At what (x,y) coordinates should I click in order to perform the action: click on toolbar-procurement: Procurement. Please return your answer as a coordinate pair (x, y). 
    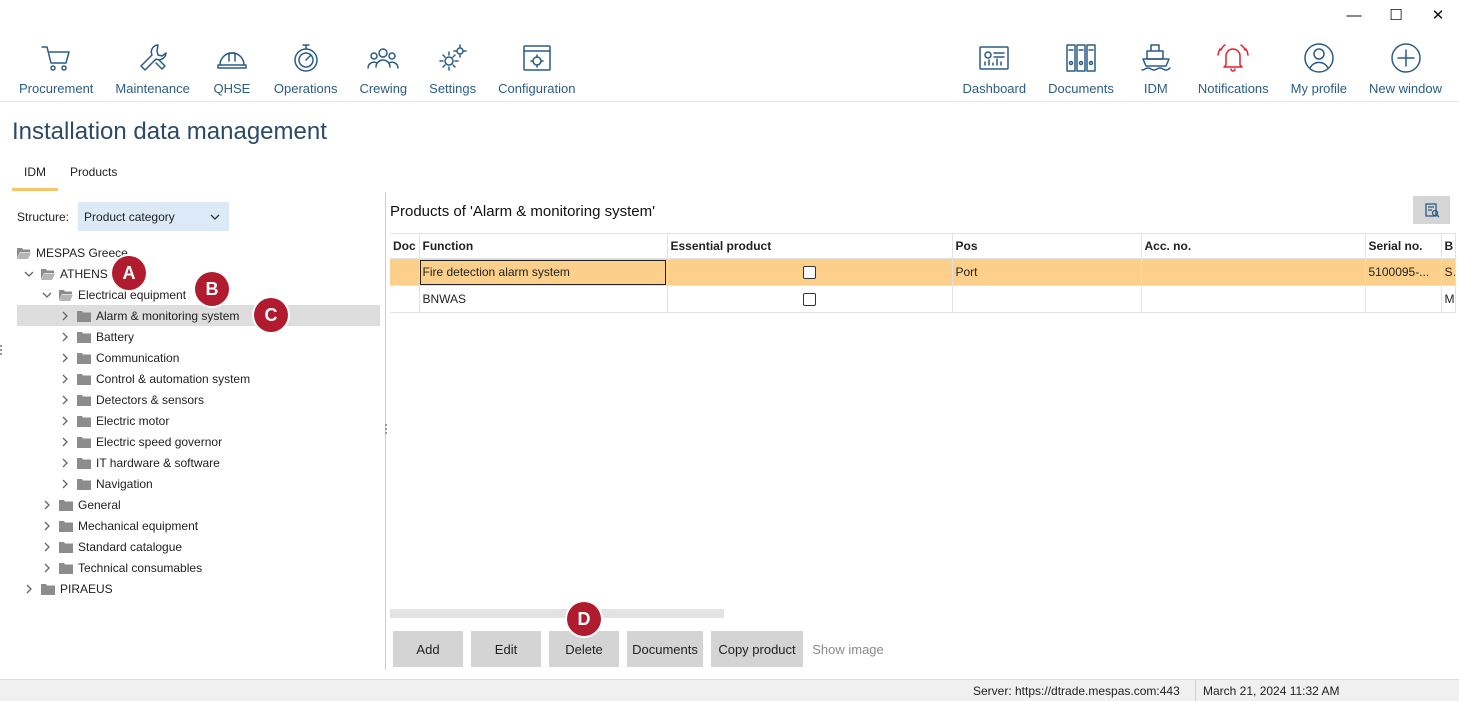
    Looking at the image, I should click on (56, 67).